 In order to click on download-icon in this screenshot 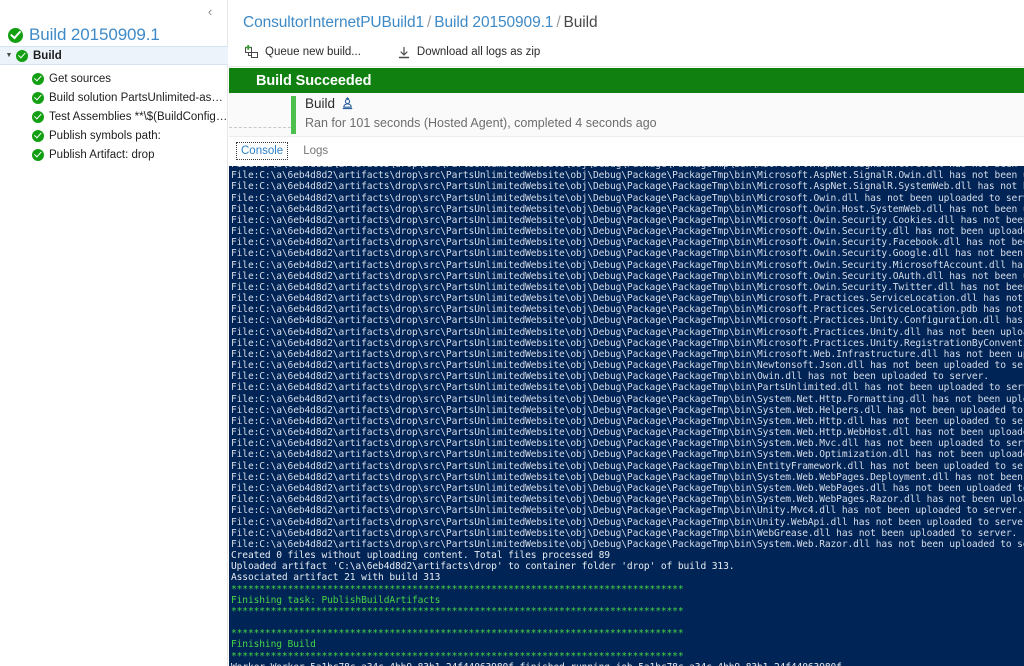, I will do `click(404, 53)`.